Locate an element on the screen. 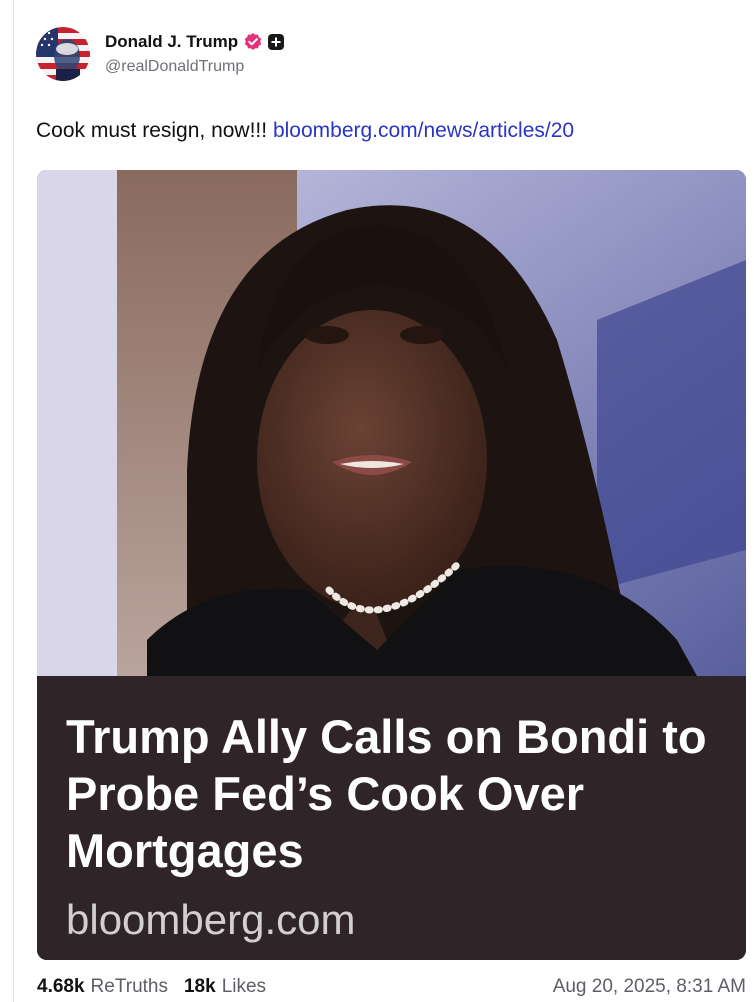 The image size is (754, 1002). verified-icon is located at coordinates (253, 42).